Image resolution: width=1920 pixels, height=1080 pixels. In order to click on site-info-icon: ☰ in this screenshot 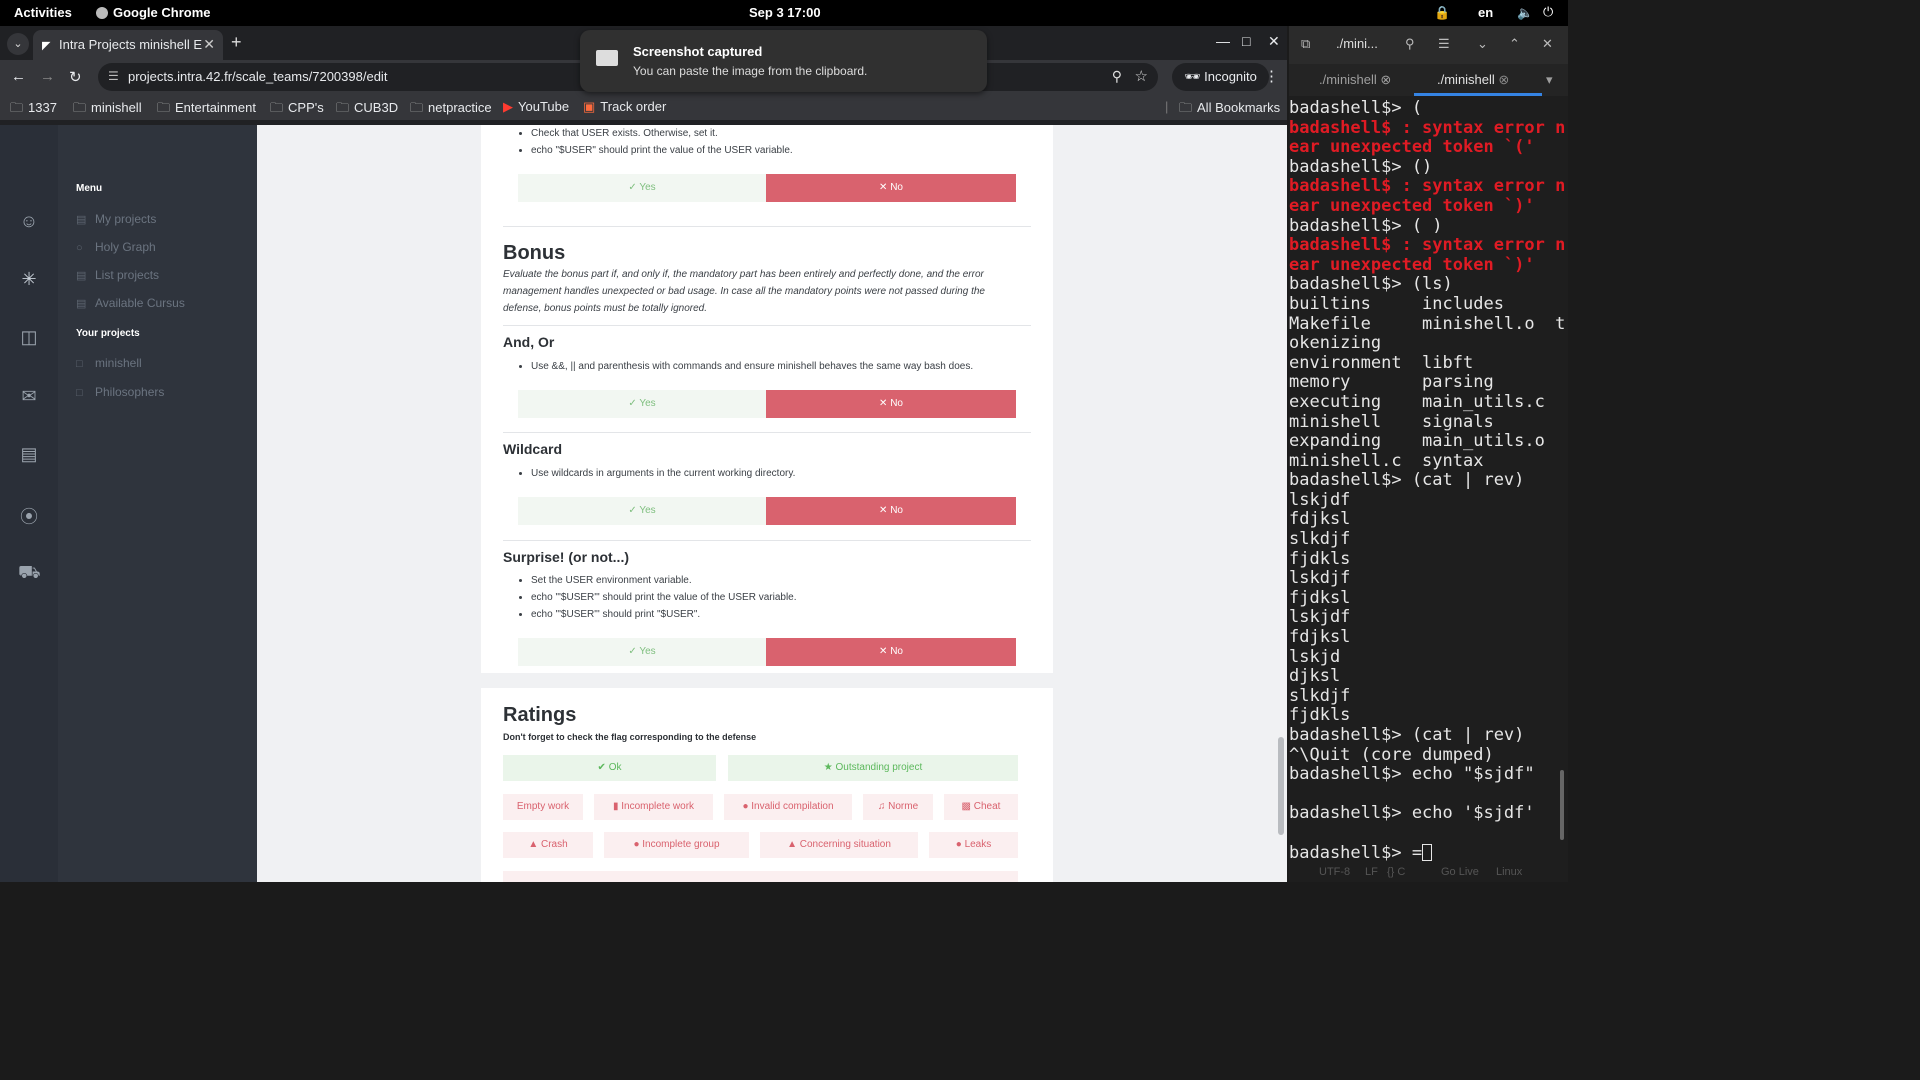, I will do `click(113, 76)`.